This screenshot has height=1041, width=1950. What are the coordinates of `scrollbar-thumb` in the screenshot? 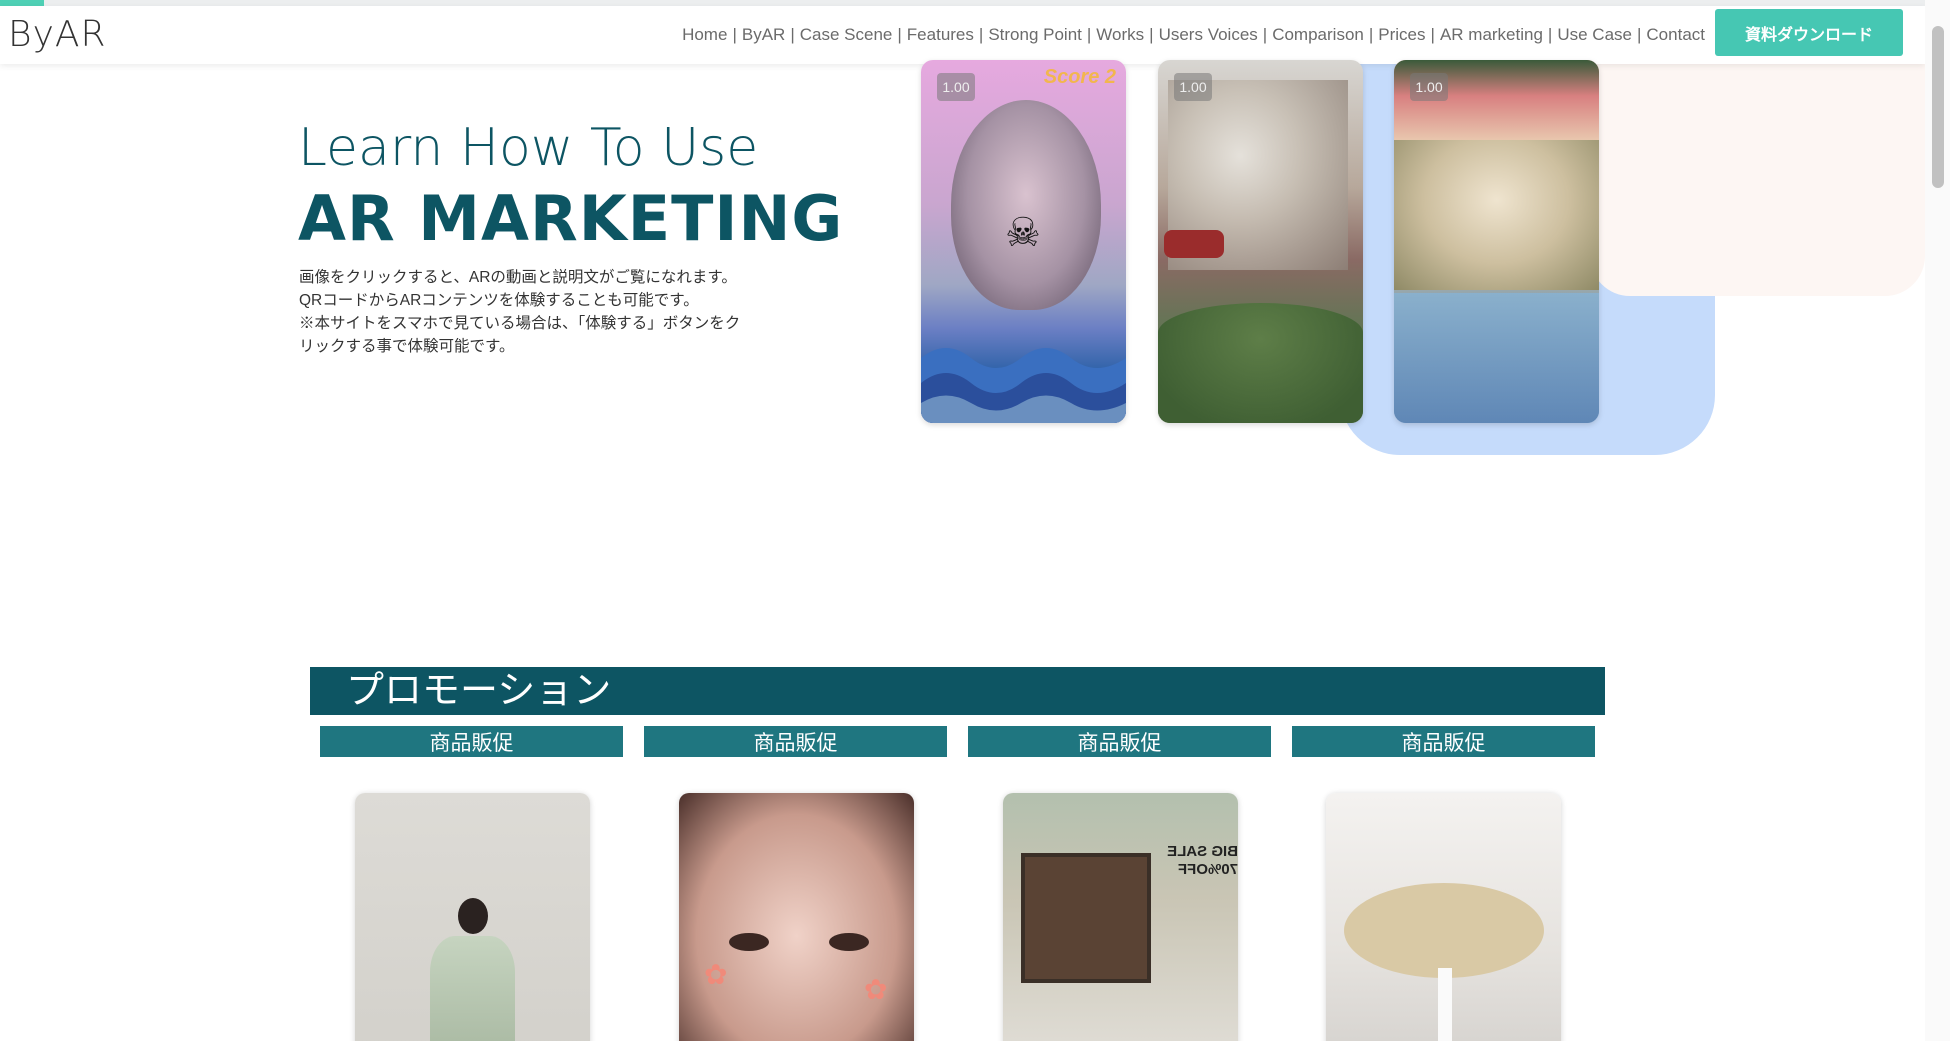 It's located at (1938, 107).